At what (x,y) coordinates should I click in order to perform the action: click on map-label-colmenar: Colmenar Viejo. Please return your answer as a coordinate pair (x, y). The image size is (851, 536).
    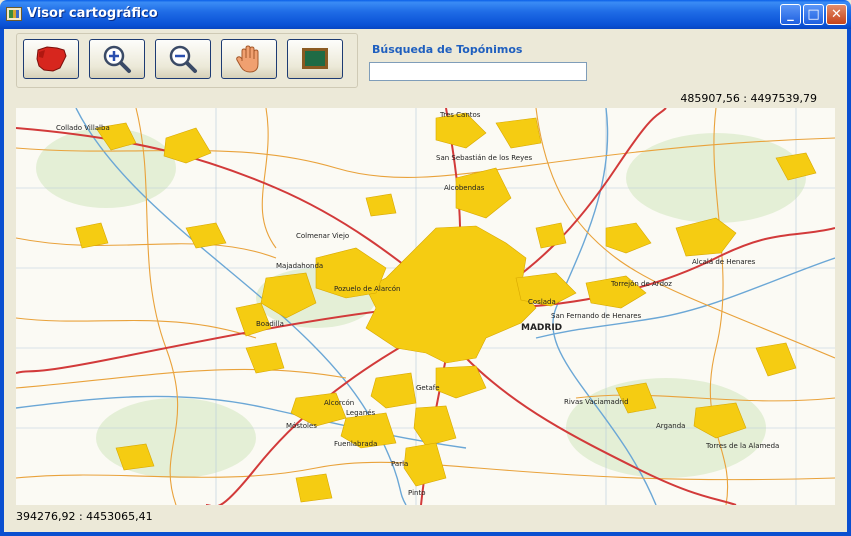
    Looking at the image, I should click on (322, 236).